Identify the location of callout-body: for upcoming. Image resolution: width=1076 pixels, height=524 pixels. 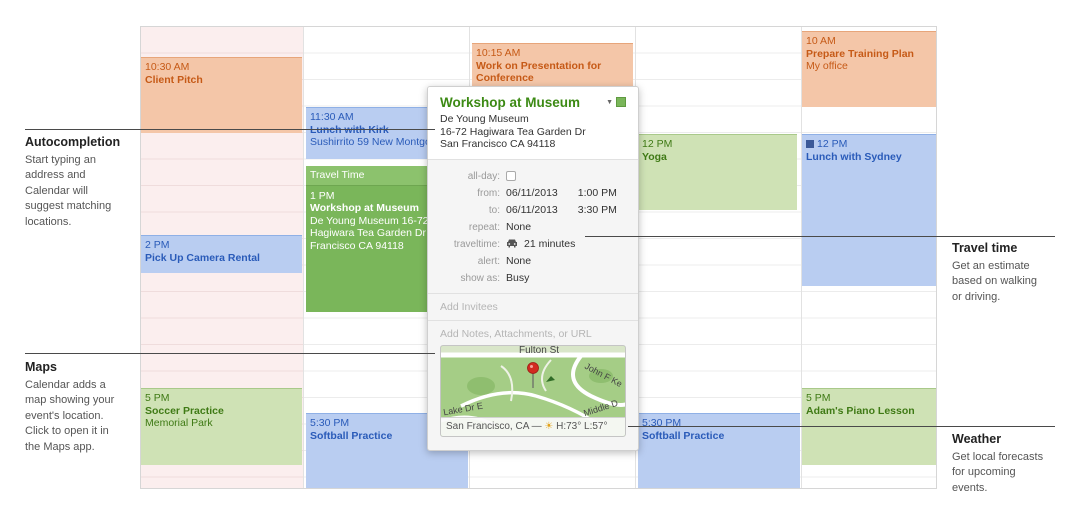
(984, 472).